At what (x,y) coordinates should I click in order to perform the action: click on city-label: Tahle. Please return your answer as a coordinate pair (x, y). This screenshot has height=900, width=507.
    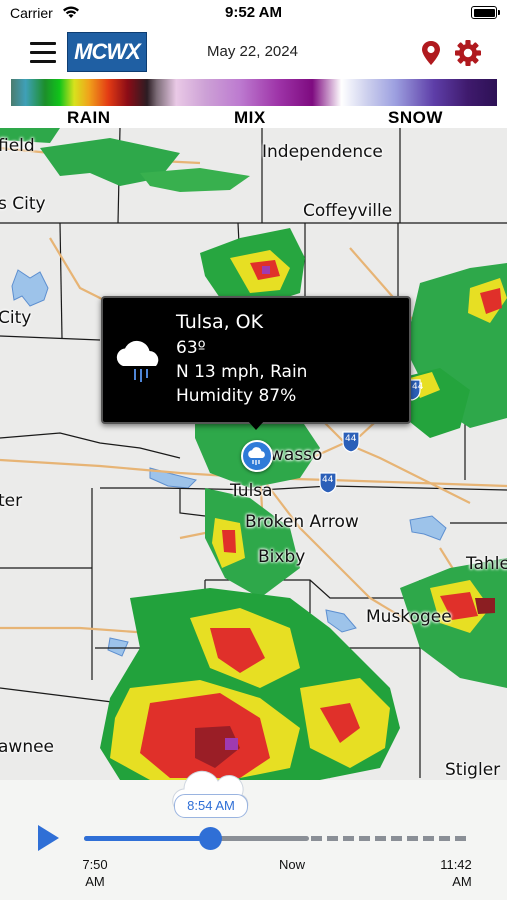
    Looking at the image, I should click on (486, 564).